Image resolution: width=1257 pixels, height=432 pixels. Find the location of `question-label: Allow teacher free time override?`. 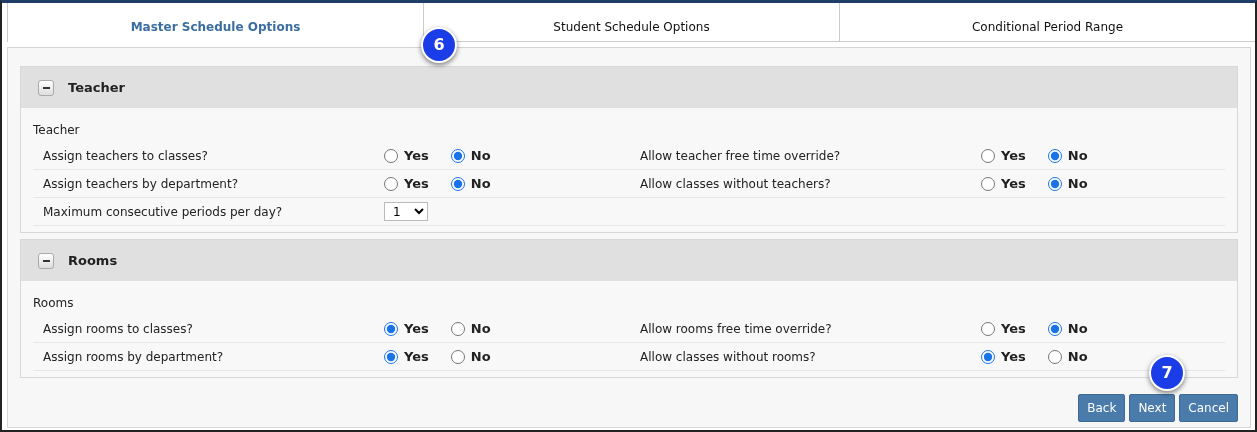

question-label: Allow teacher free time override? is located at coordinates (740, 156).